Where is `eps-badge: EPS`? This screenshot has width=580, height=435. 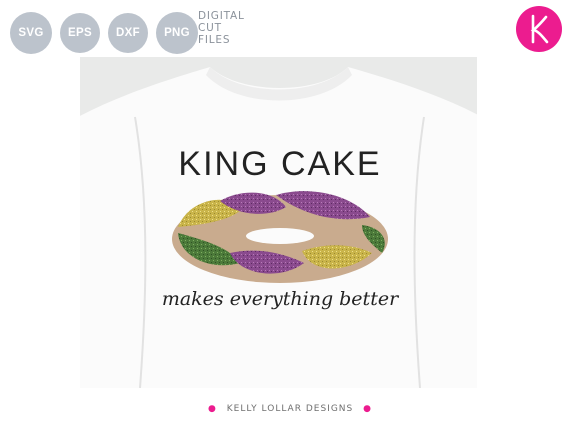
eps-badge: EPS is located at coordinates (80, 33).